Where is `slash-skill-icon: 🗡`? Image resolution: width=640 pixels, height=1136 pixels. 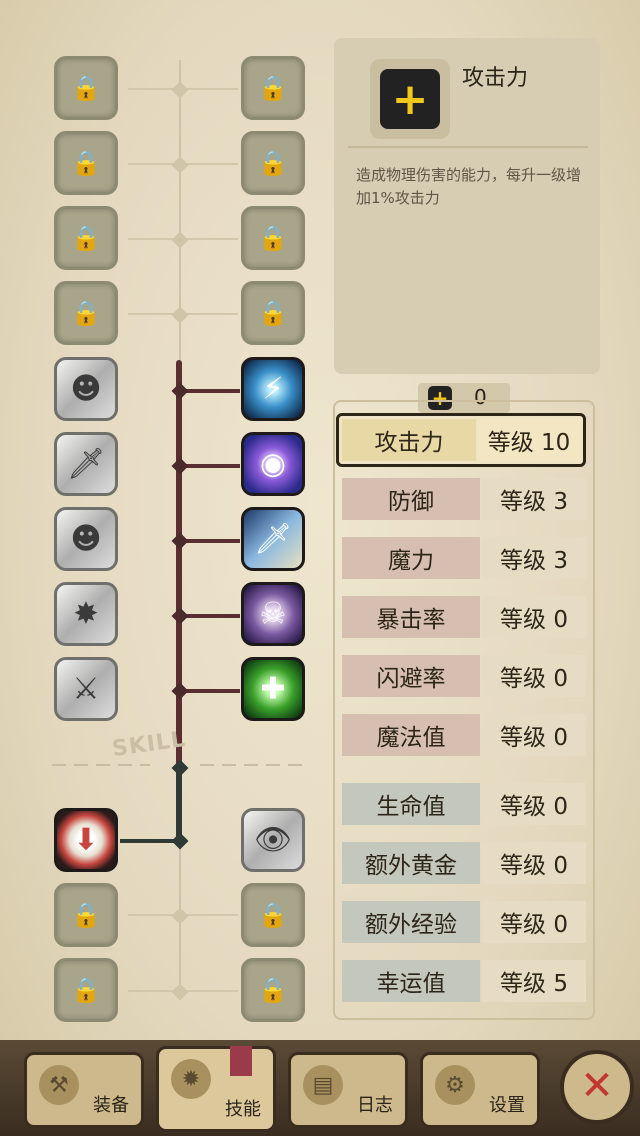 slash-skill-icon: 🗡 is located at coordinates (273, 539).